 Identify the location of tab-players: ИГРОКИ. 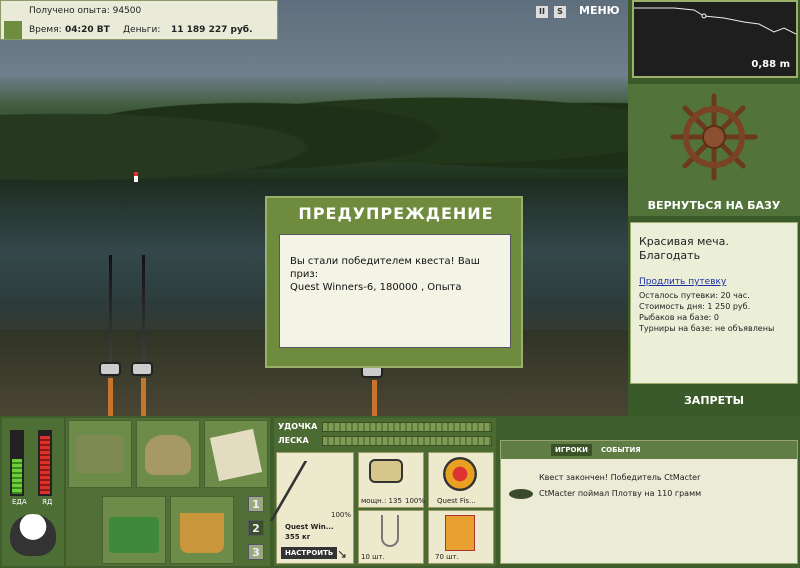
(571, 450).